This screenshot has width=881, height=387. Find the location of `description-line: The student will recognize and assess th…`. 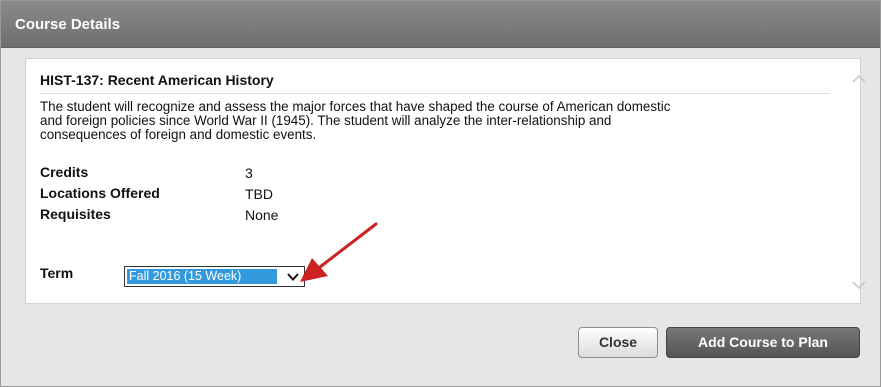

description-line: The student will recognize and assess th… is located at coordinates (355, 106).